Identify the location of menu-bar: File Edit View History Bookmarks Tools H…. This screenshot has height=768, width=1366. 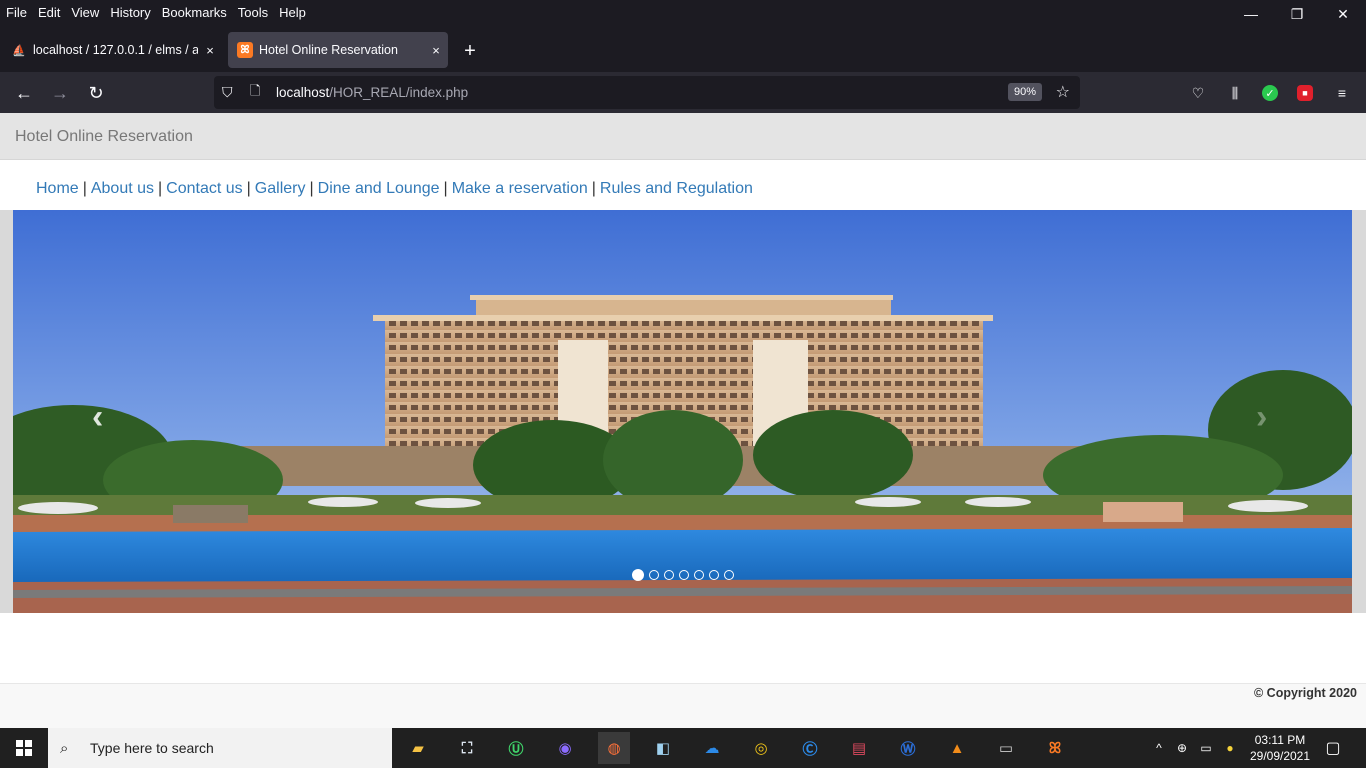
(683, 12).